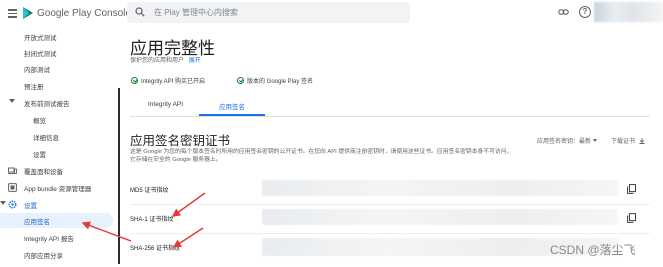  I want to click on sidebar-item-closed-testing: 封闭式测试, so click(56, 52).